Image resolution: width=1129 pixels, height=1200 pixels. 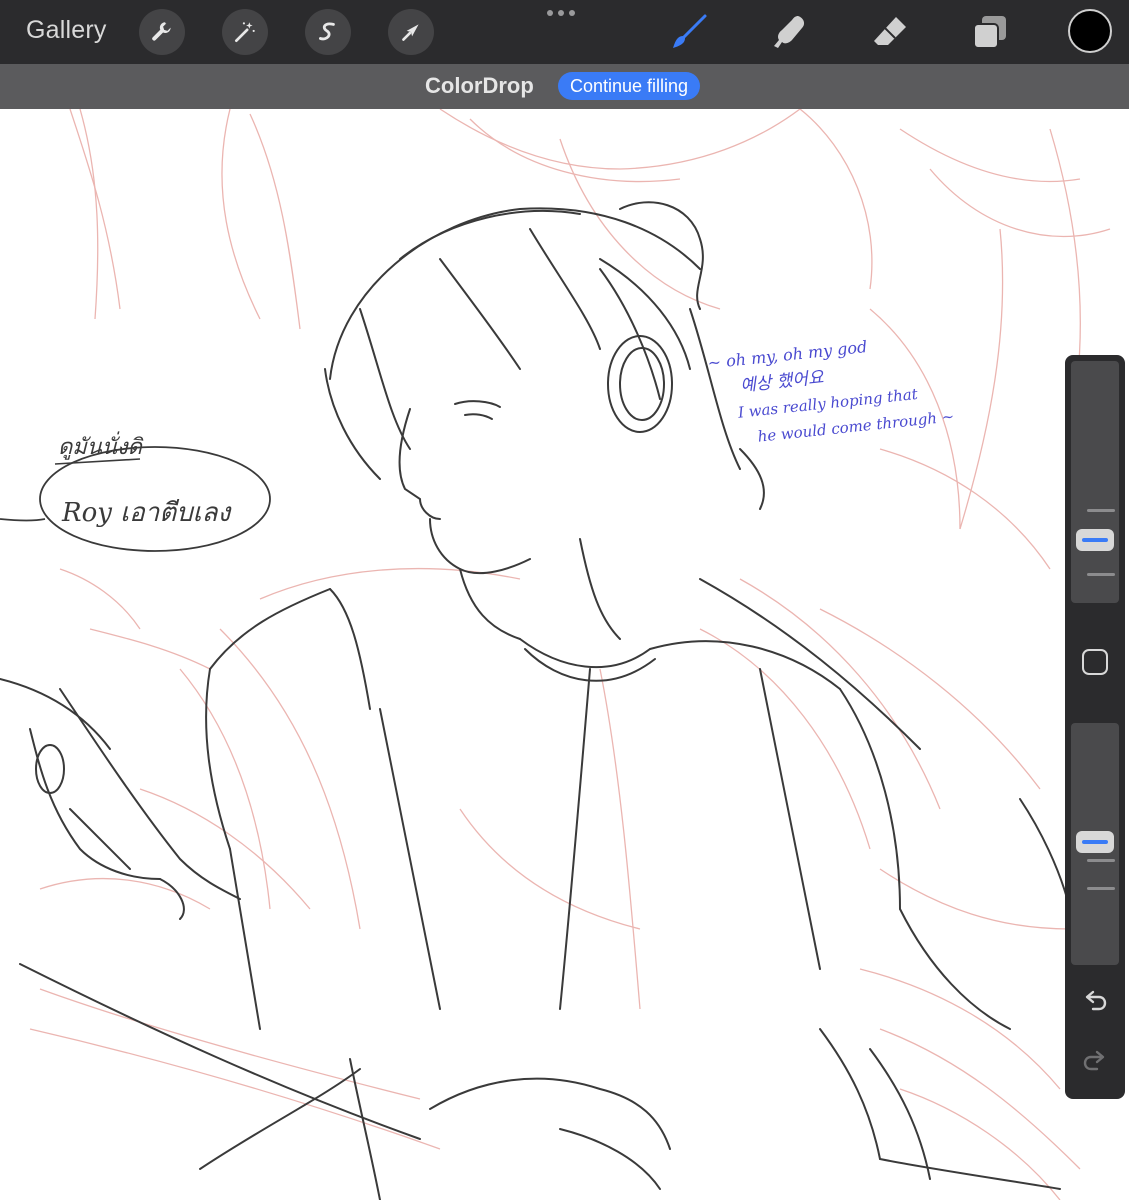 What do you see at coordinates (146, 513) in the screenshot?
I see `note-bubble-text: Roy เอาตีบเลง` at bounding box center [146, 513].